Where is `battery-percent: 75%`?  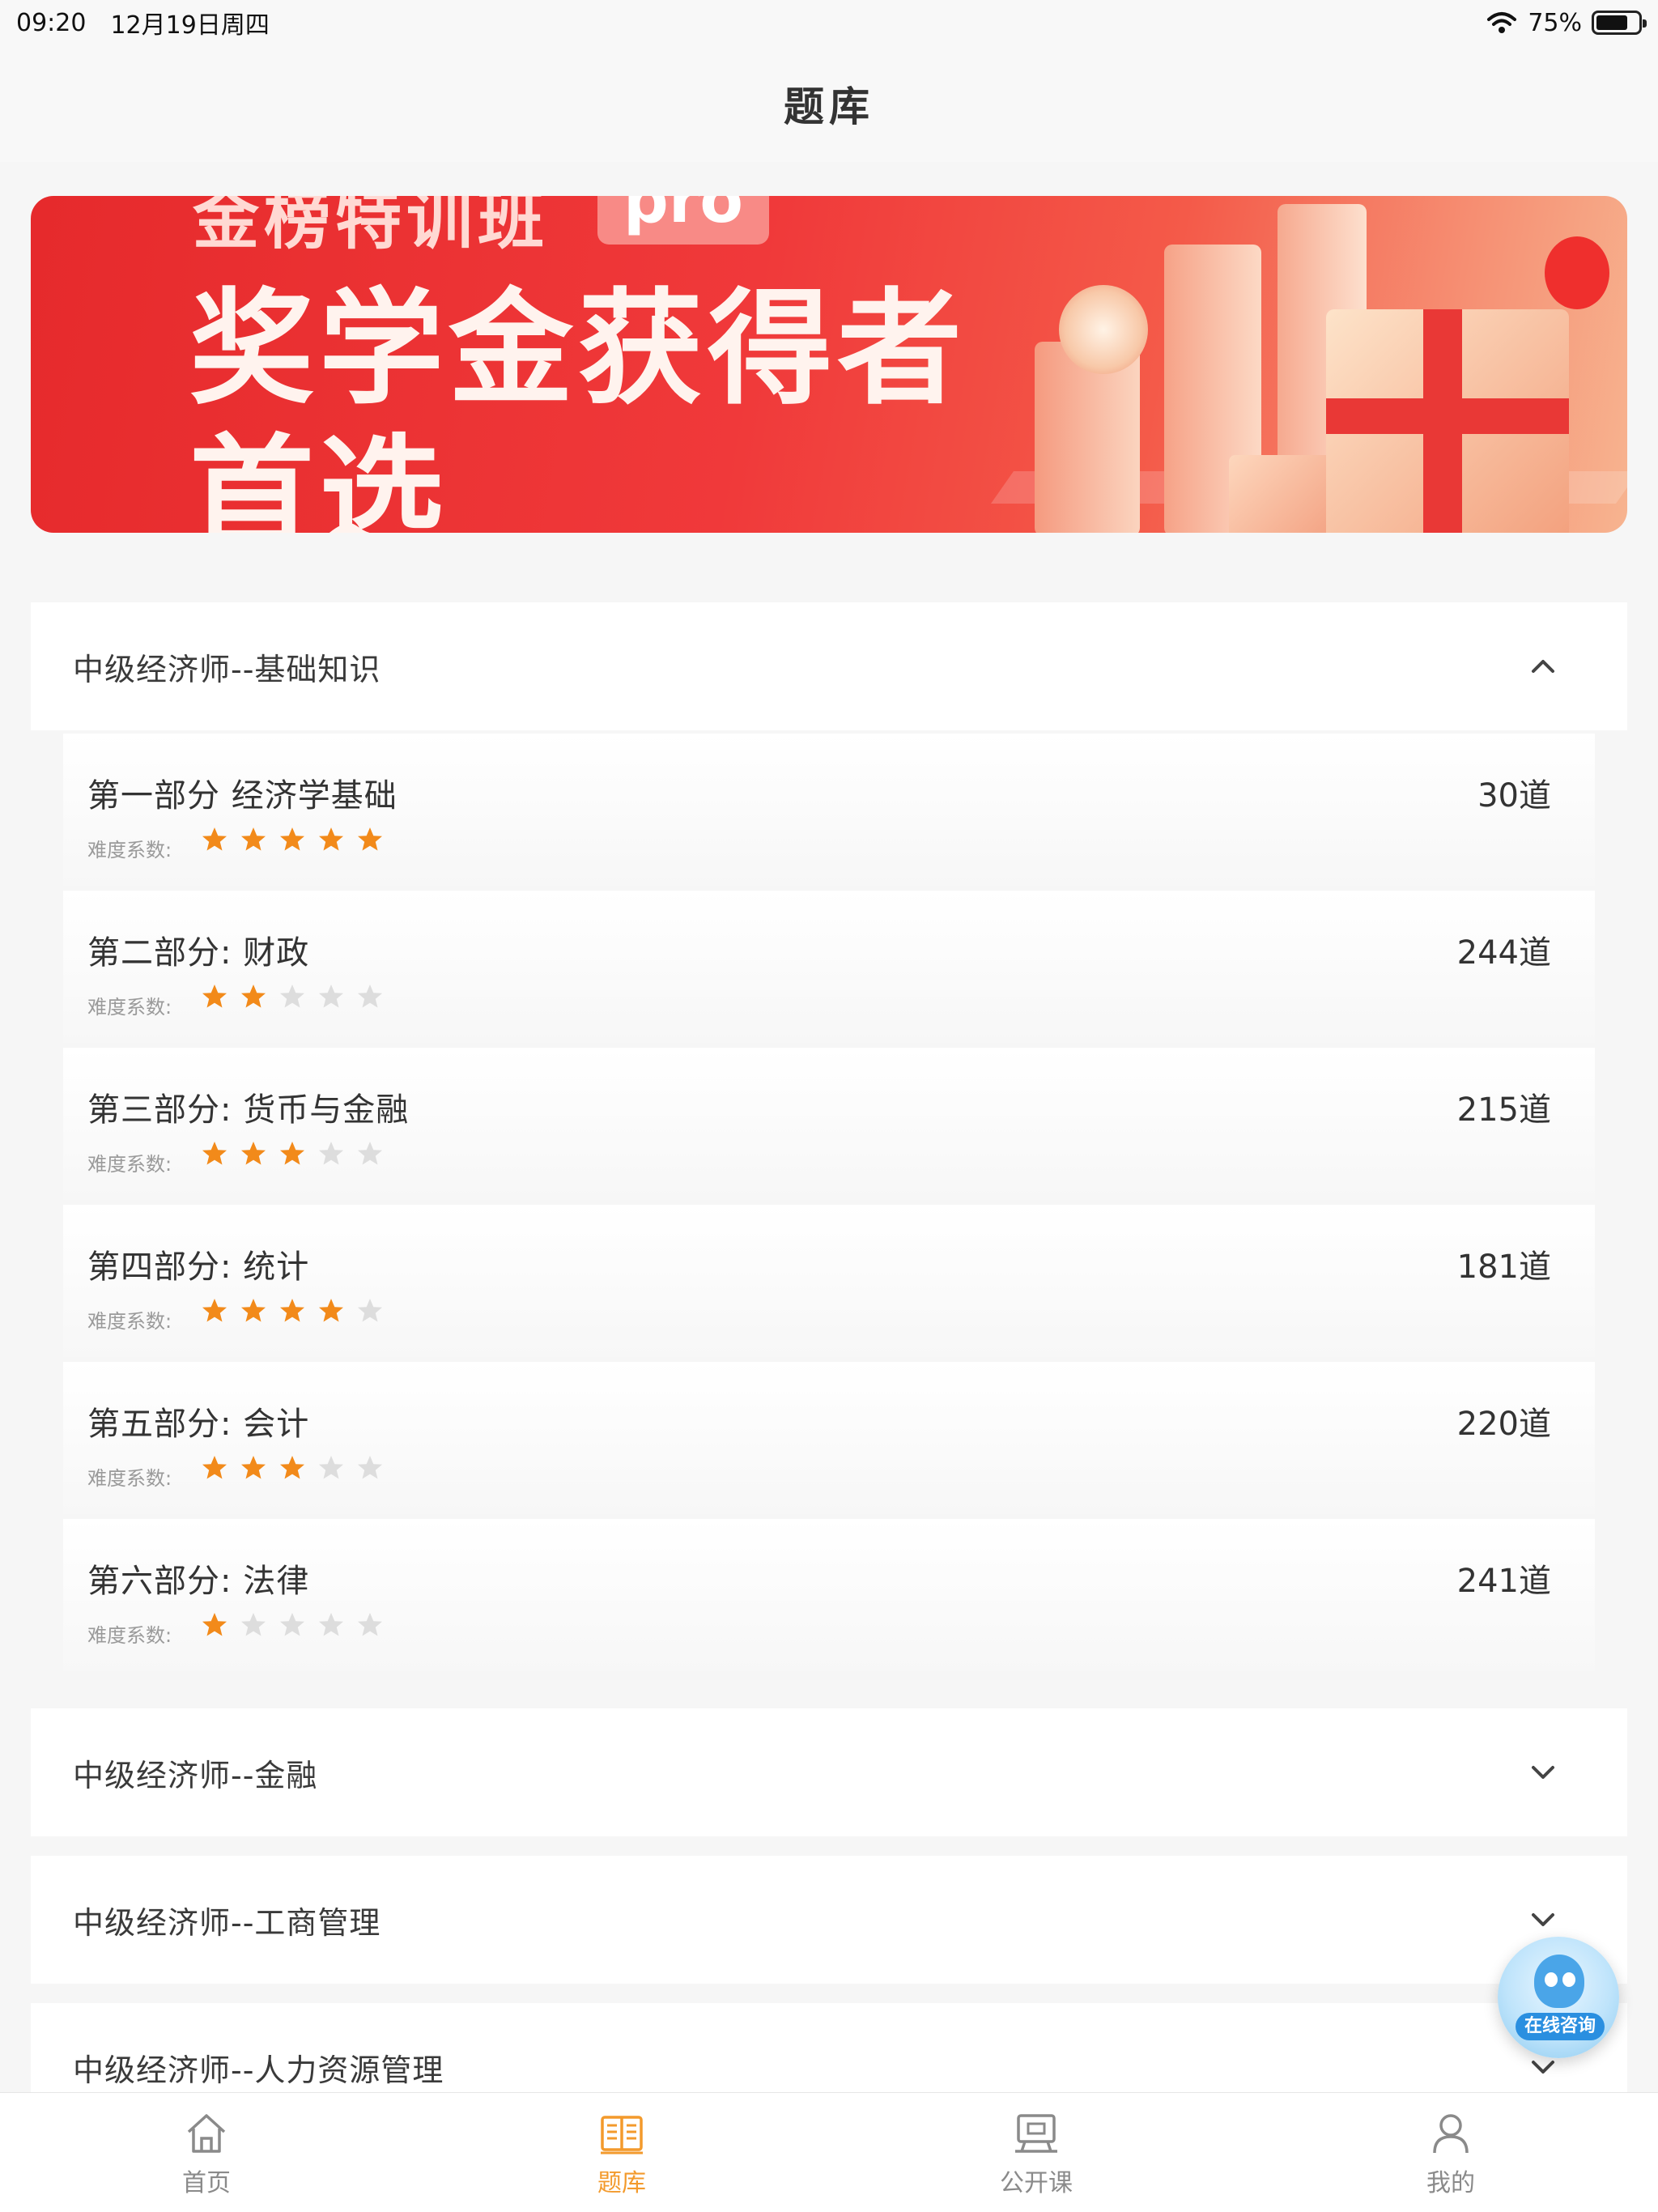 battery-percent: 75% is located at coordinates (1555, 22).